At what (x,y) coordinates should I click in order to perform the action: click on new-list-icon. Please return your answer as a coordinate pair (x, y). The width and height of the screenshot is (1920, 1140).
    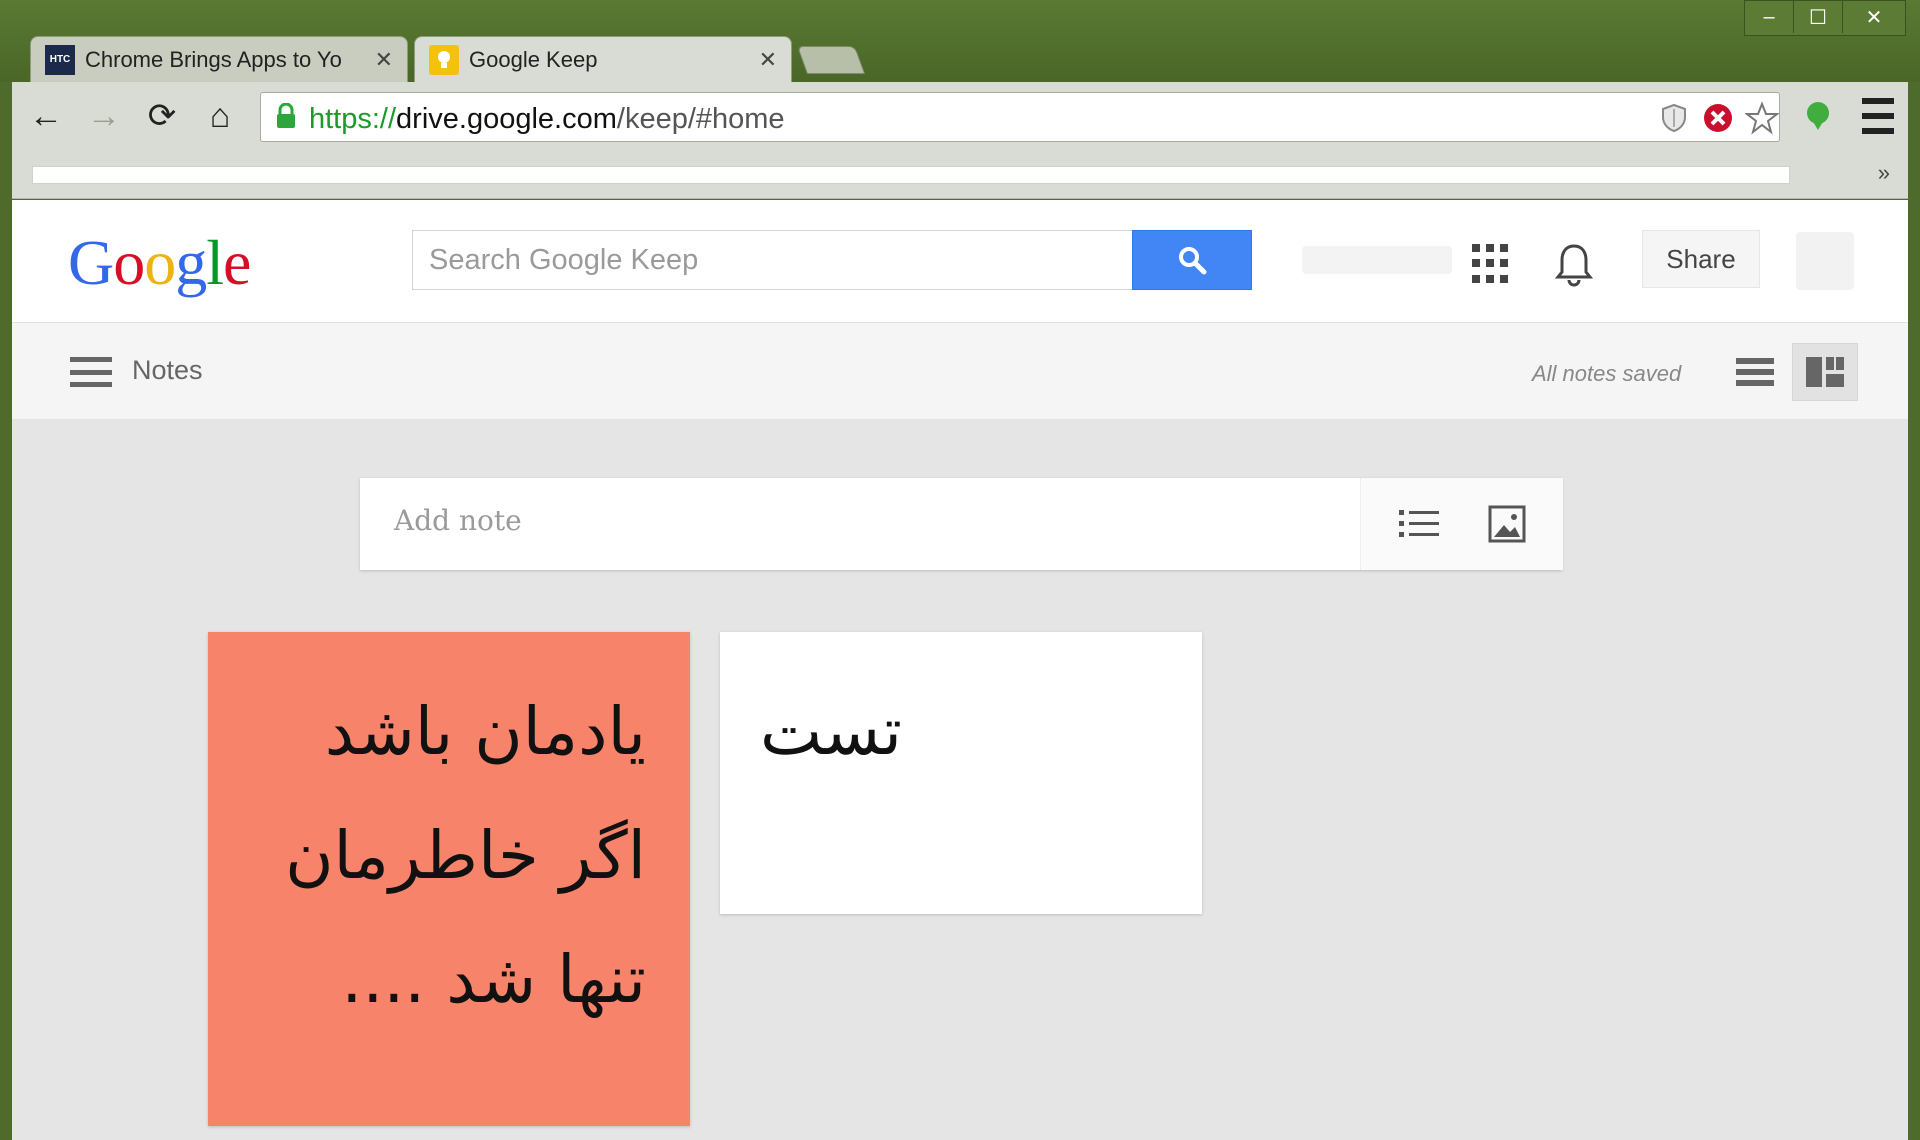
    Looking at the image, I should click on (1419, 524).